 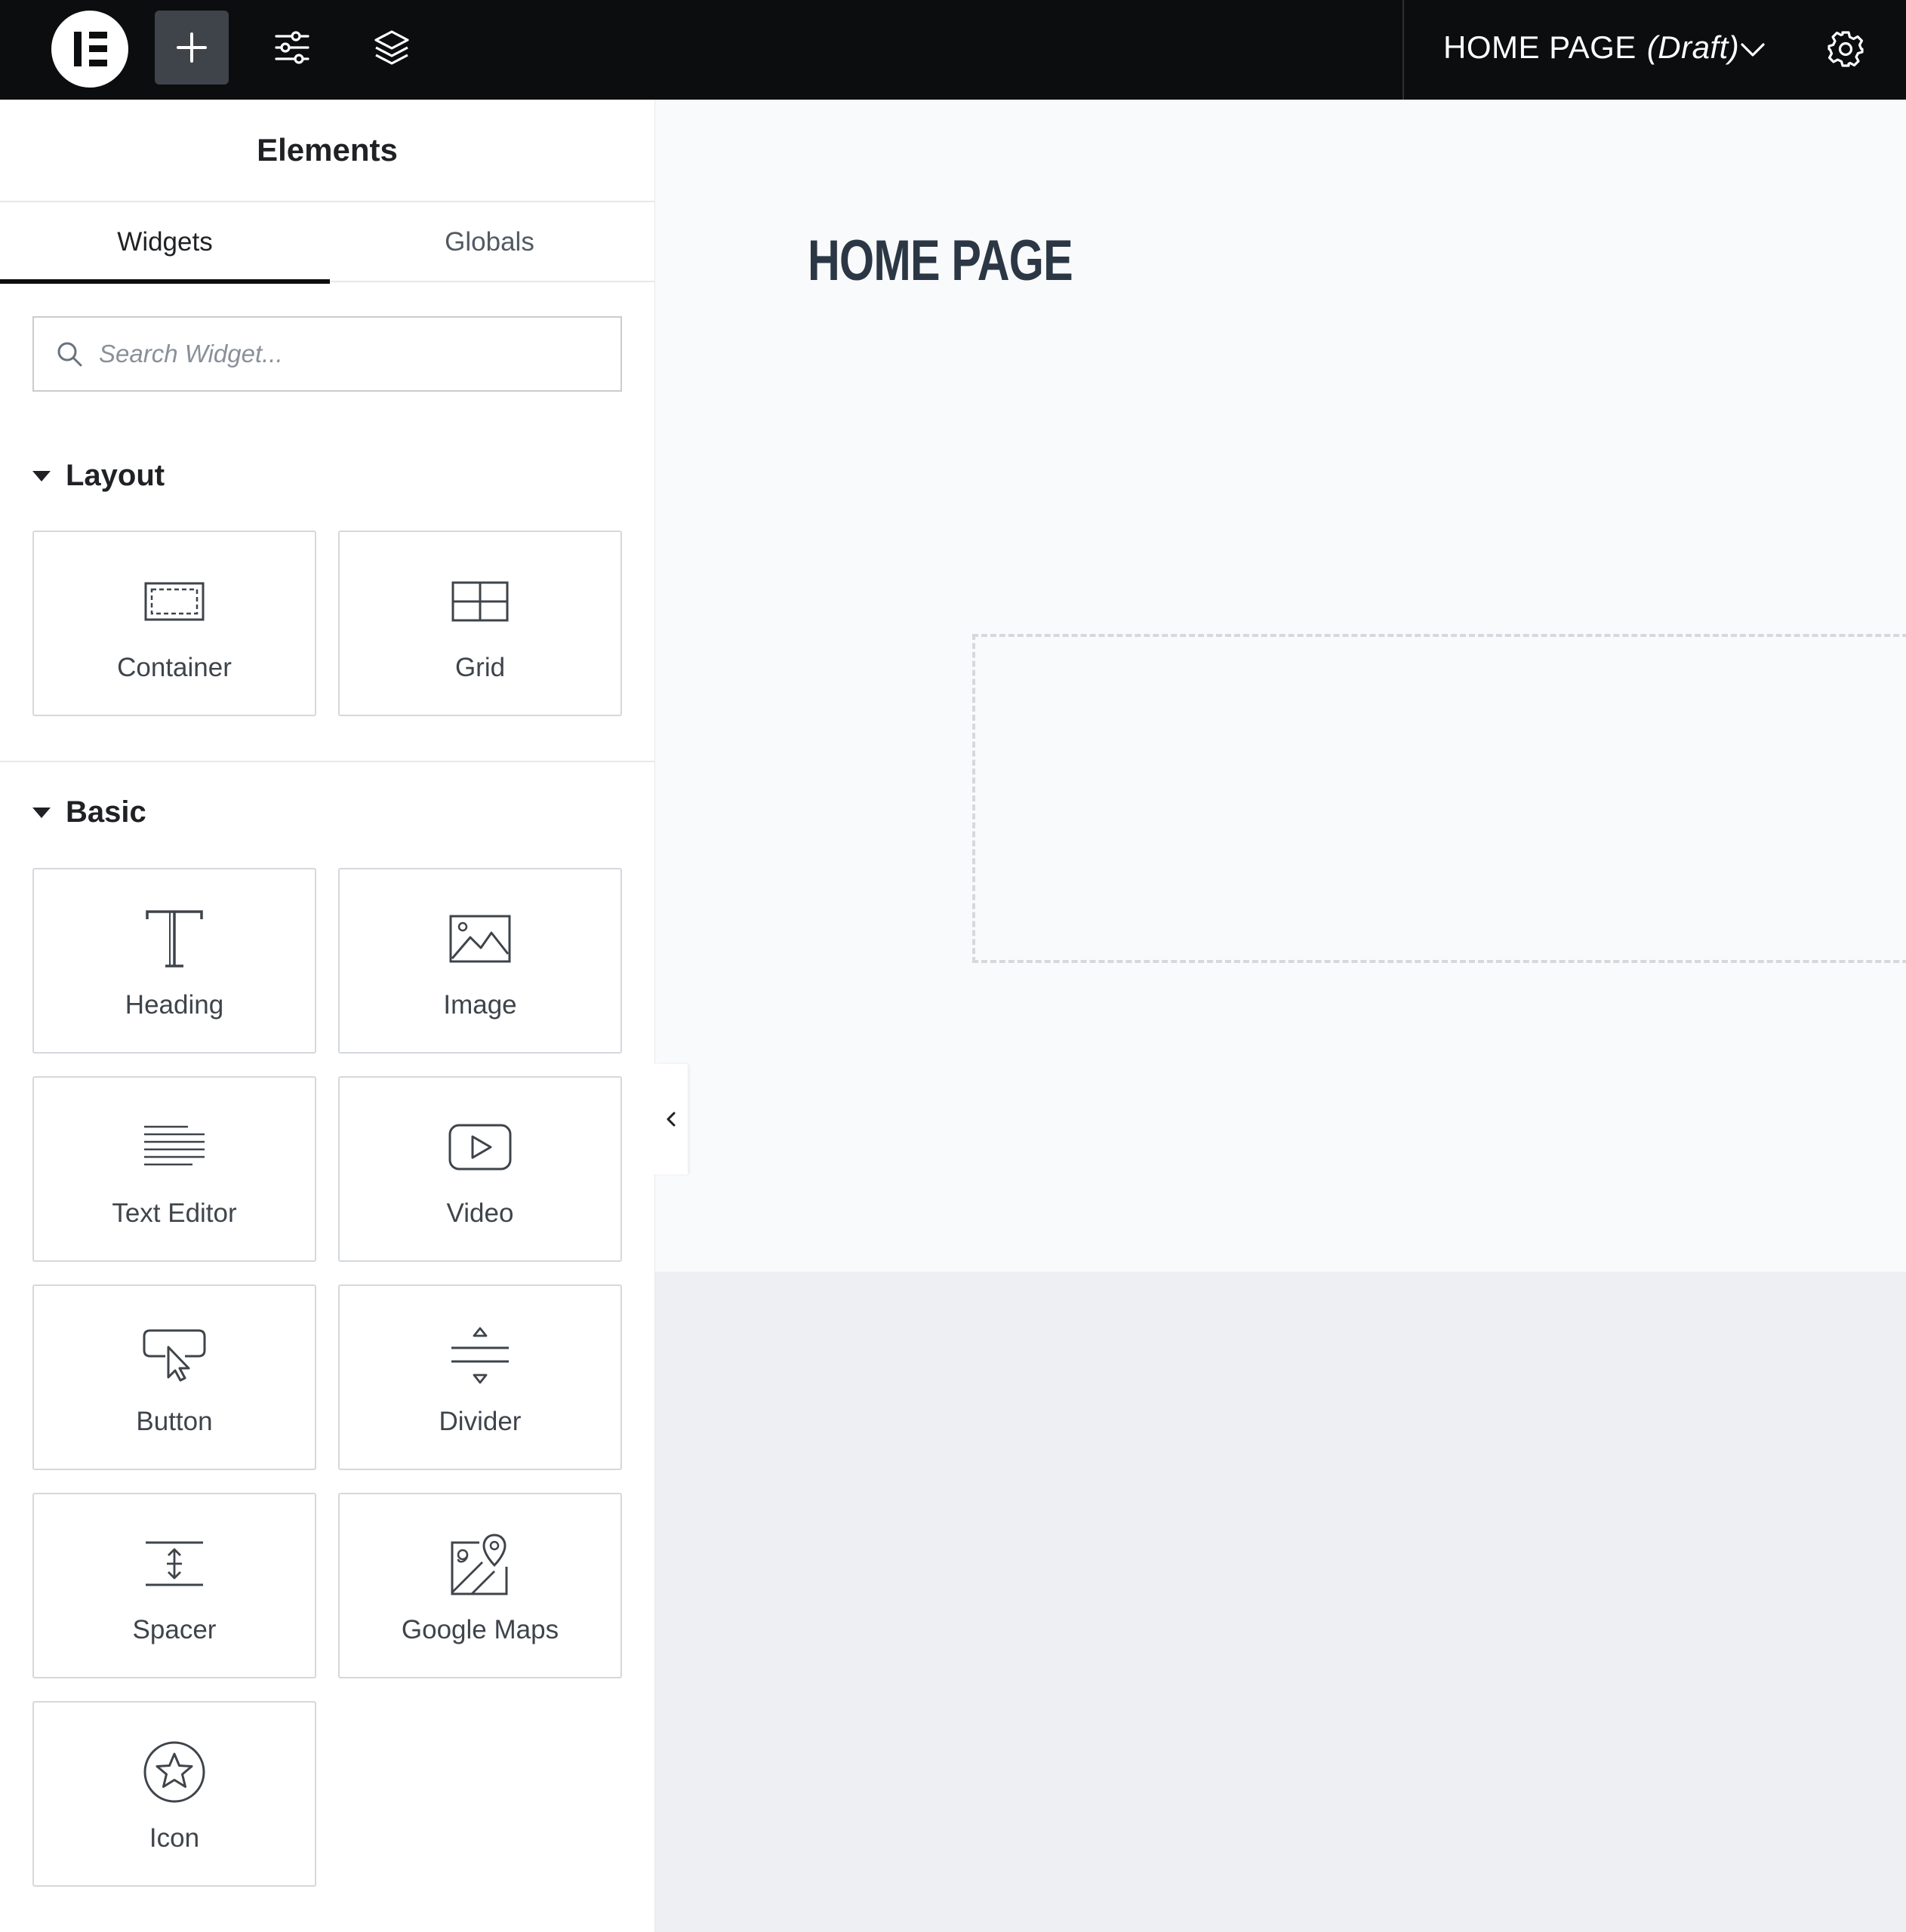 I want to click on sliders-icon, so click(x=292, y=47).